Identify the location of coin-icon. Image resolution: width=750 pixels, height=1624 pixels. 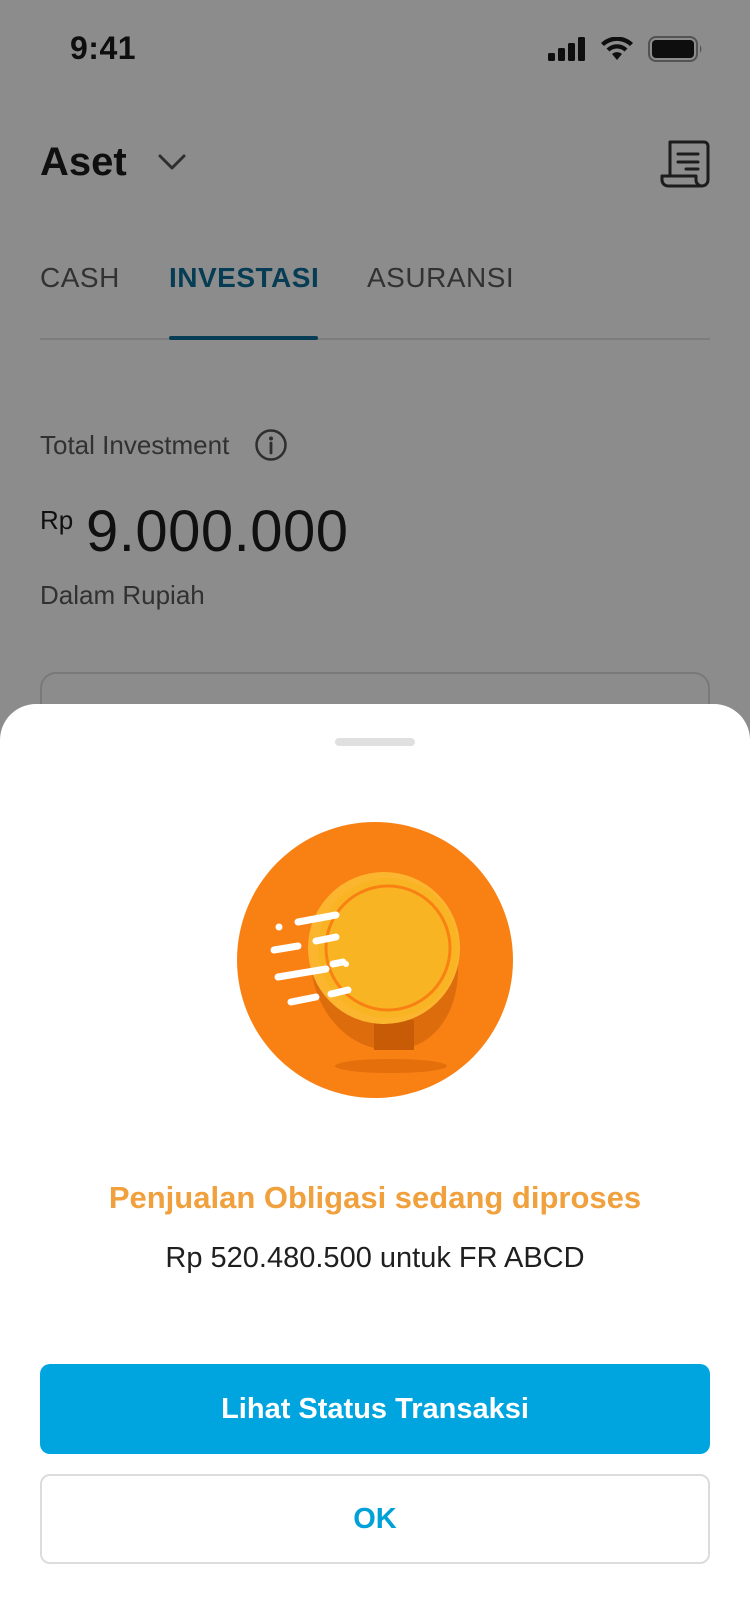
(375, 960).